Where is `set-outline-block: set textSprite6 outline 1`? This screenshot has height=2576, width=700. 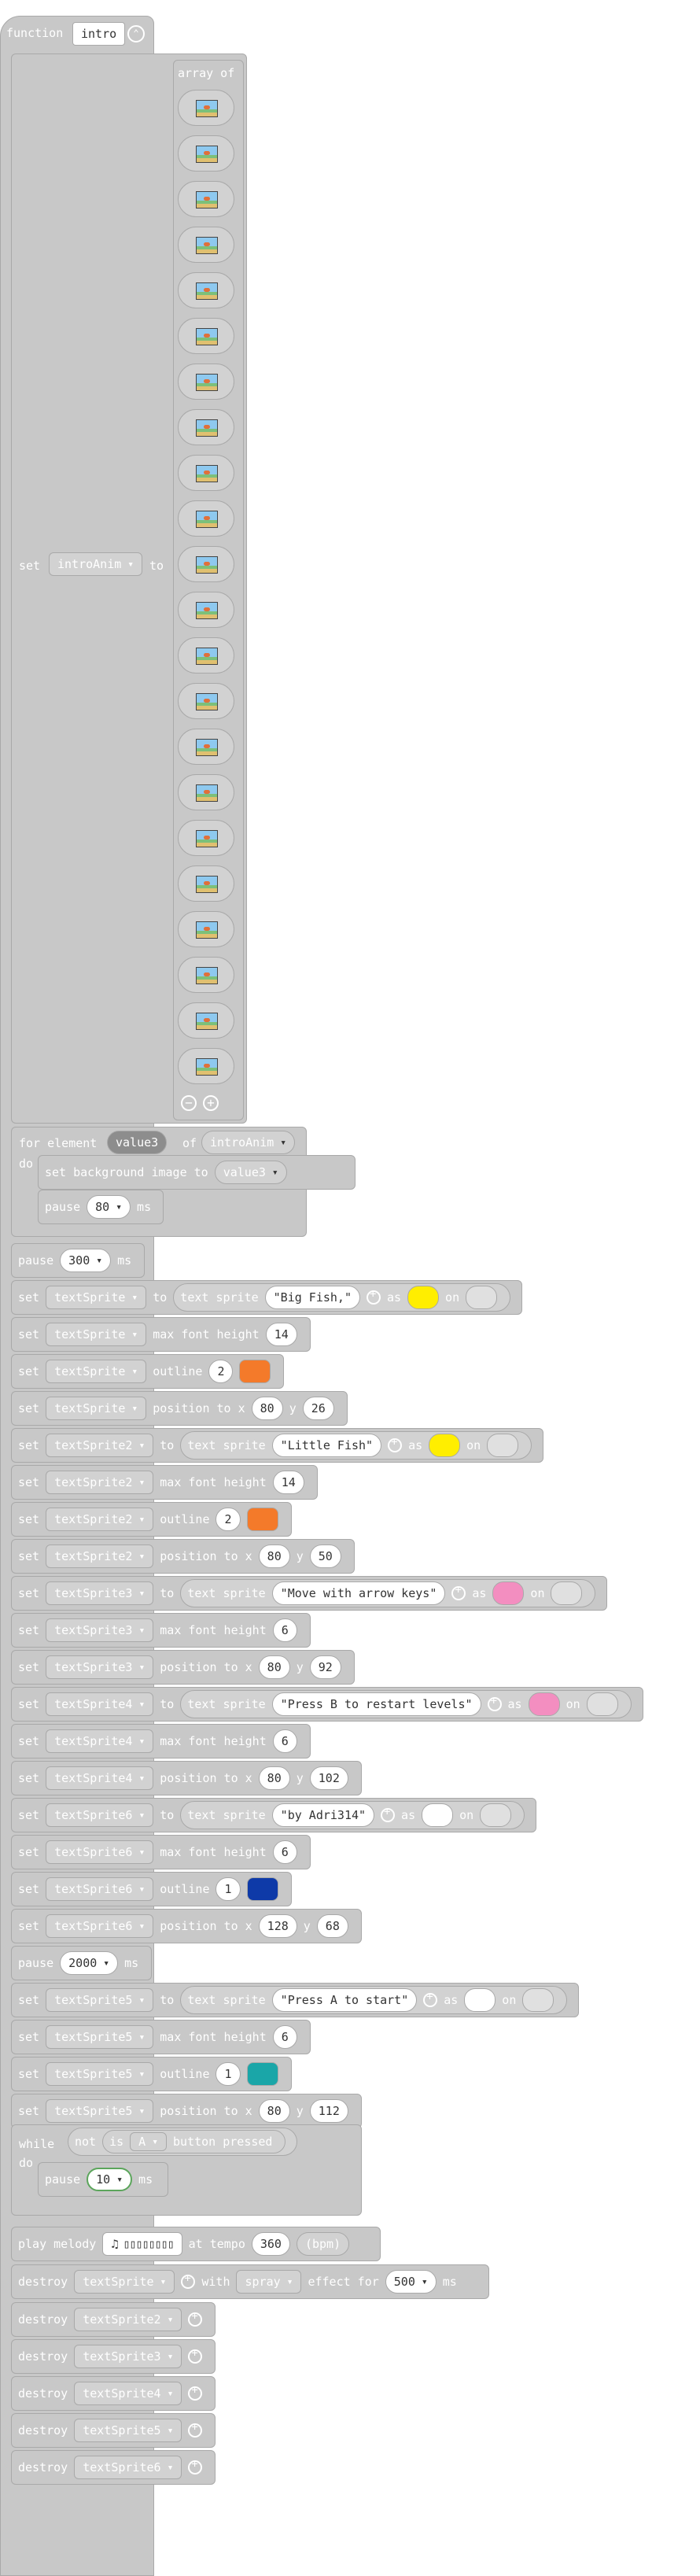 set-outline-block: set textSprite6 outline 1 is located at coordinates (151, 1889).